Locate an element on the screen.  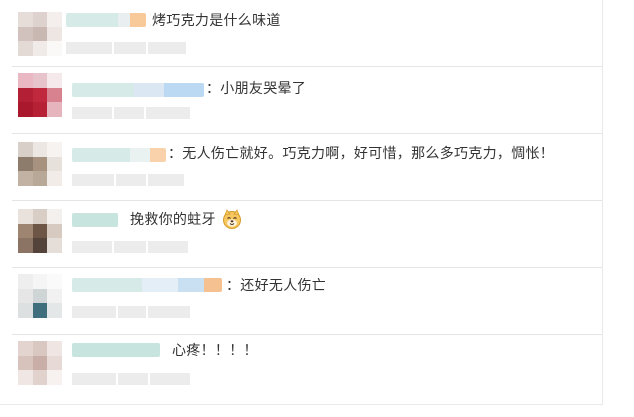
comment-text: 心疼！！！！ is located at coordinates (215, 351).